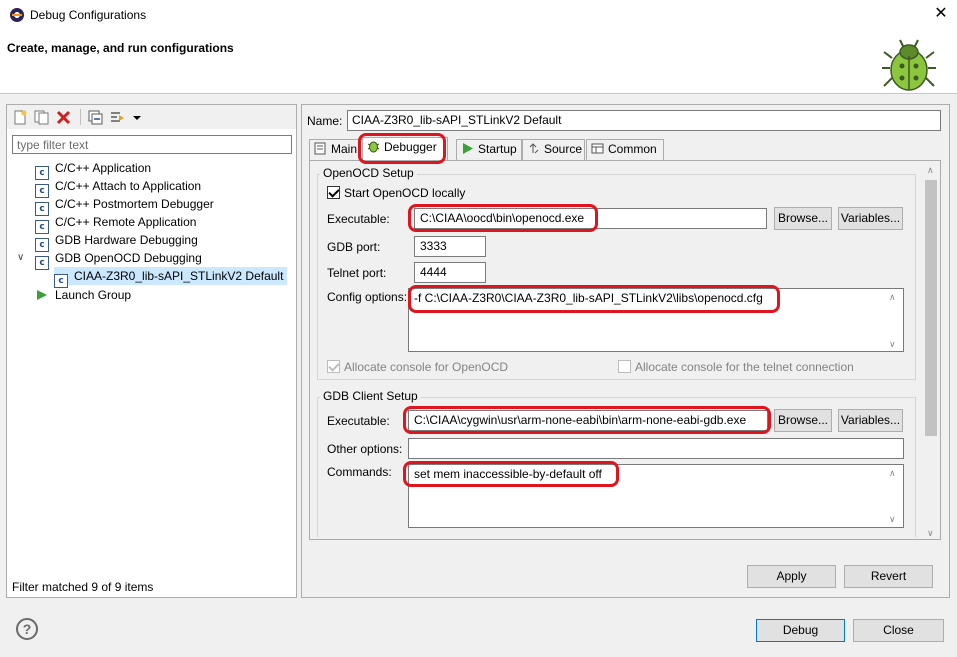  I want to click on tree-item-label: Launch Group, so click(93, 295).